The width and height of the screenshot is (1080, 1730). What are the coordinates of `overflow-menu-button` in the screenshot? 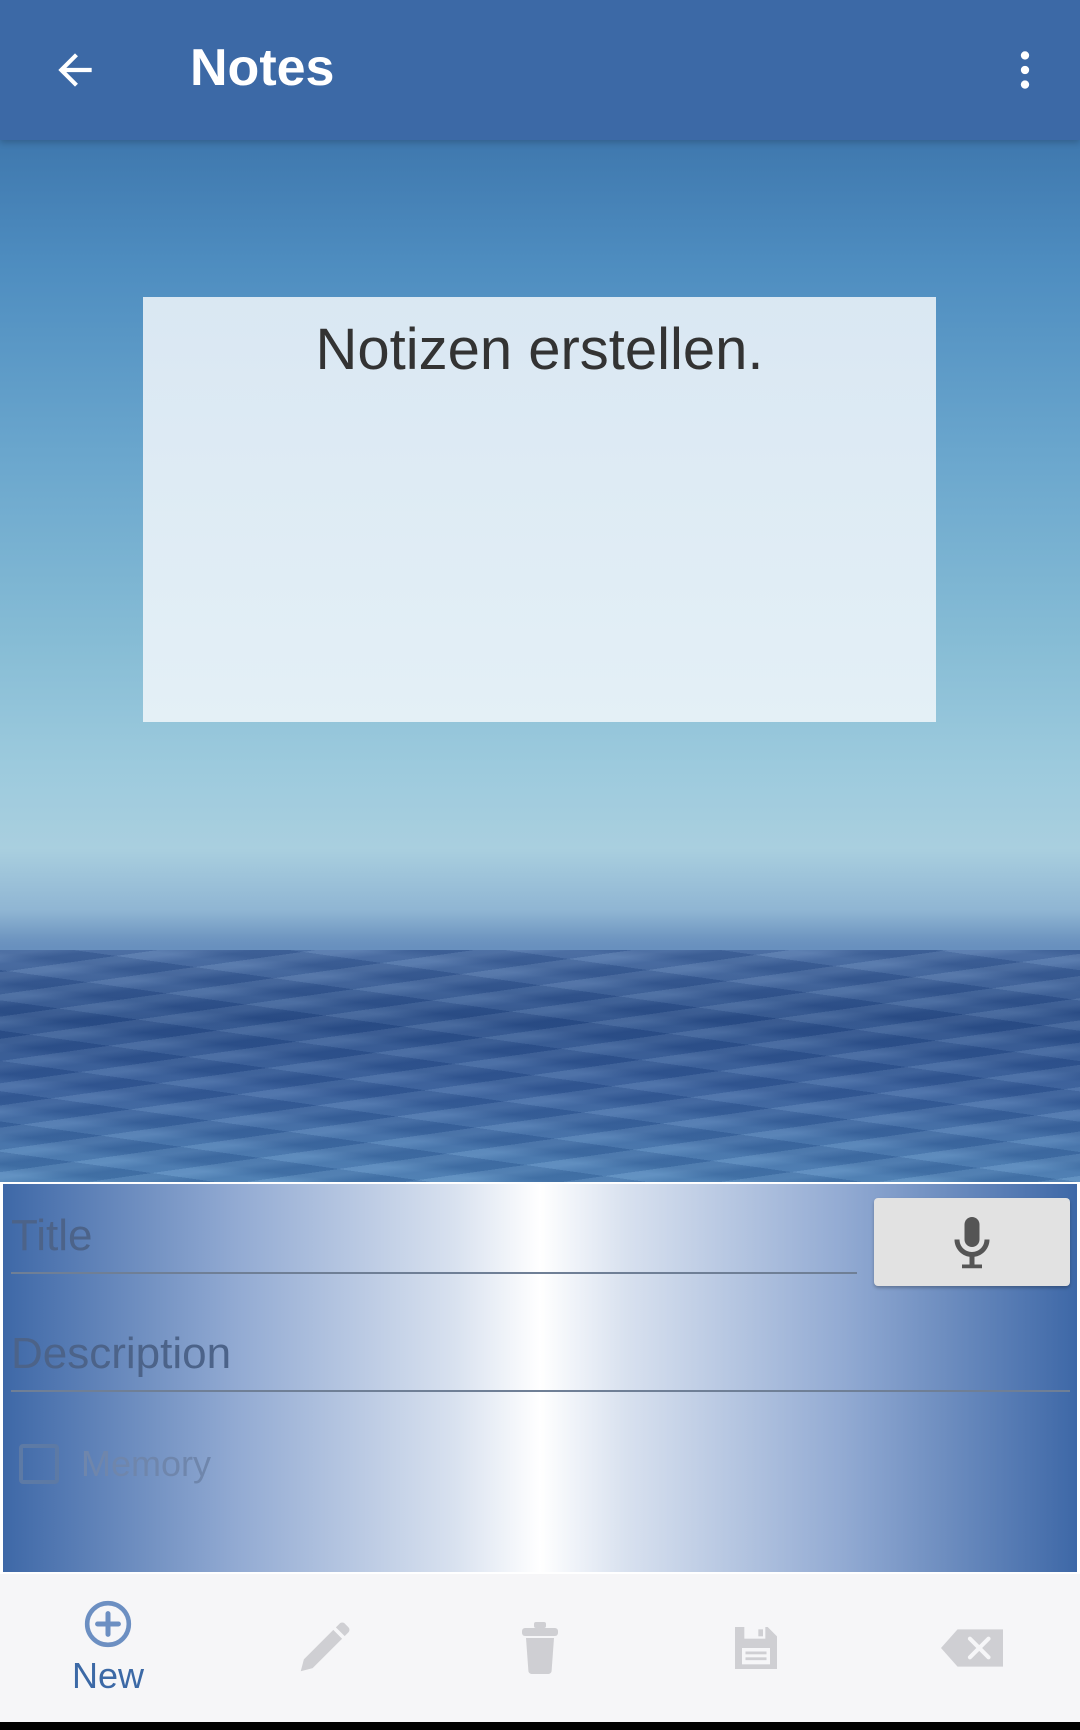 It's located at (1025, 70).